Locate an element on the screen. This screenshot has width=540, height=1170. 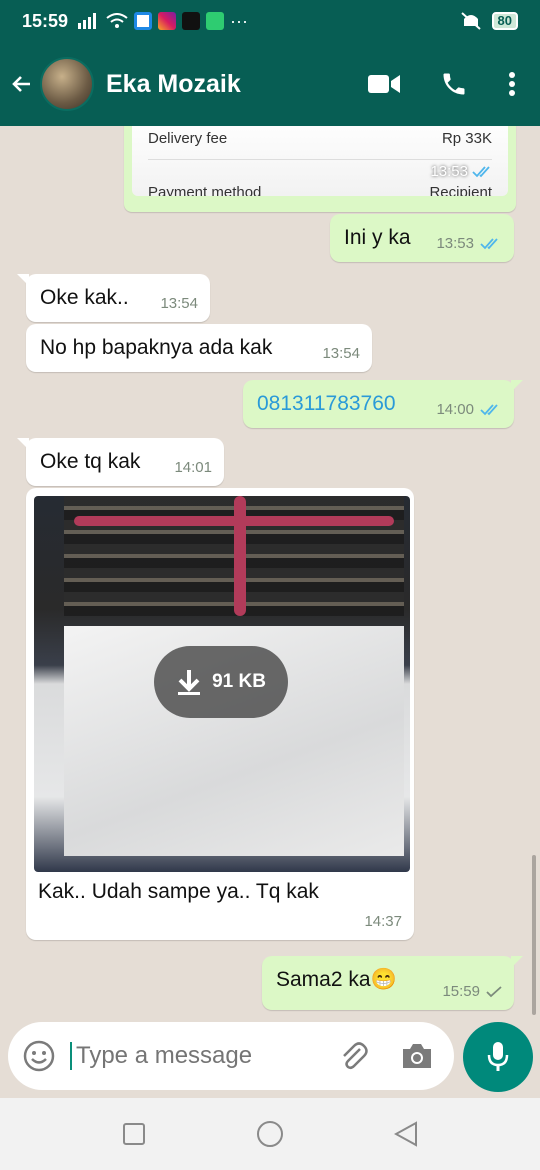
photo-rope is located at coordinates (240, 556).